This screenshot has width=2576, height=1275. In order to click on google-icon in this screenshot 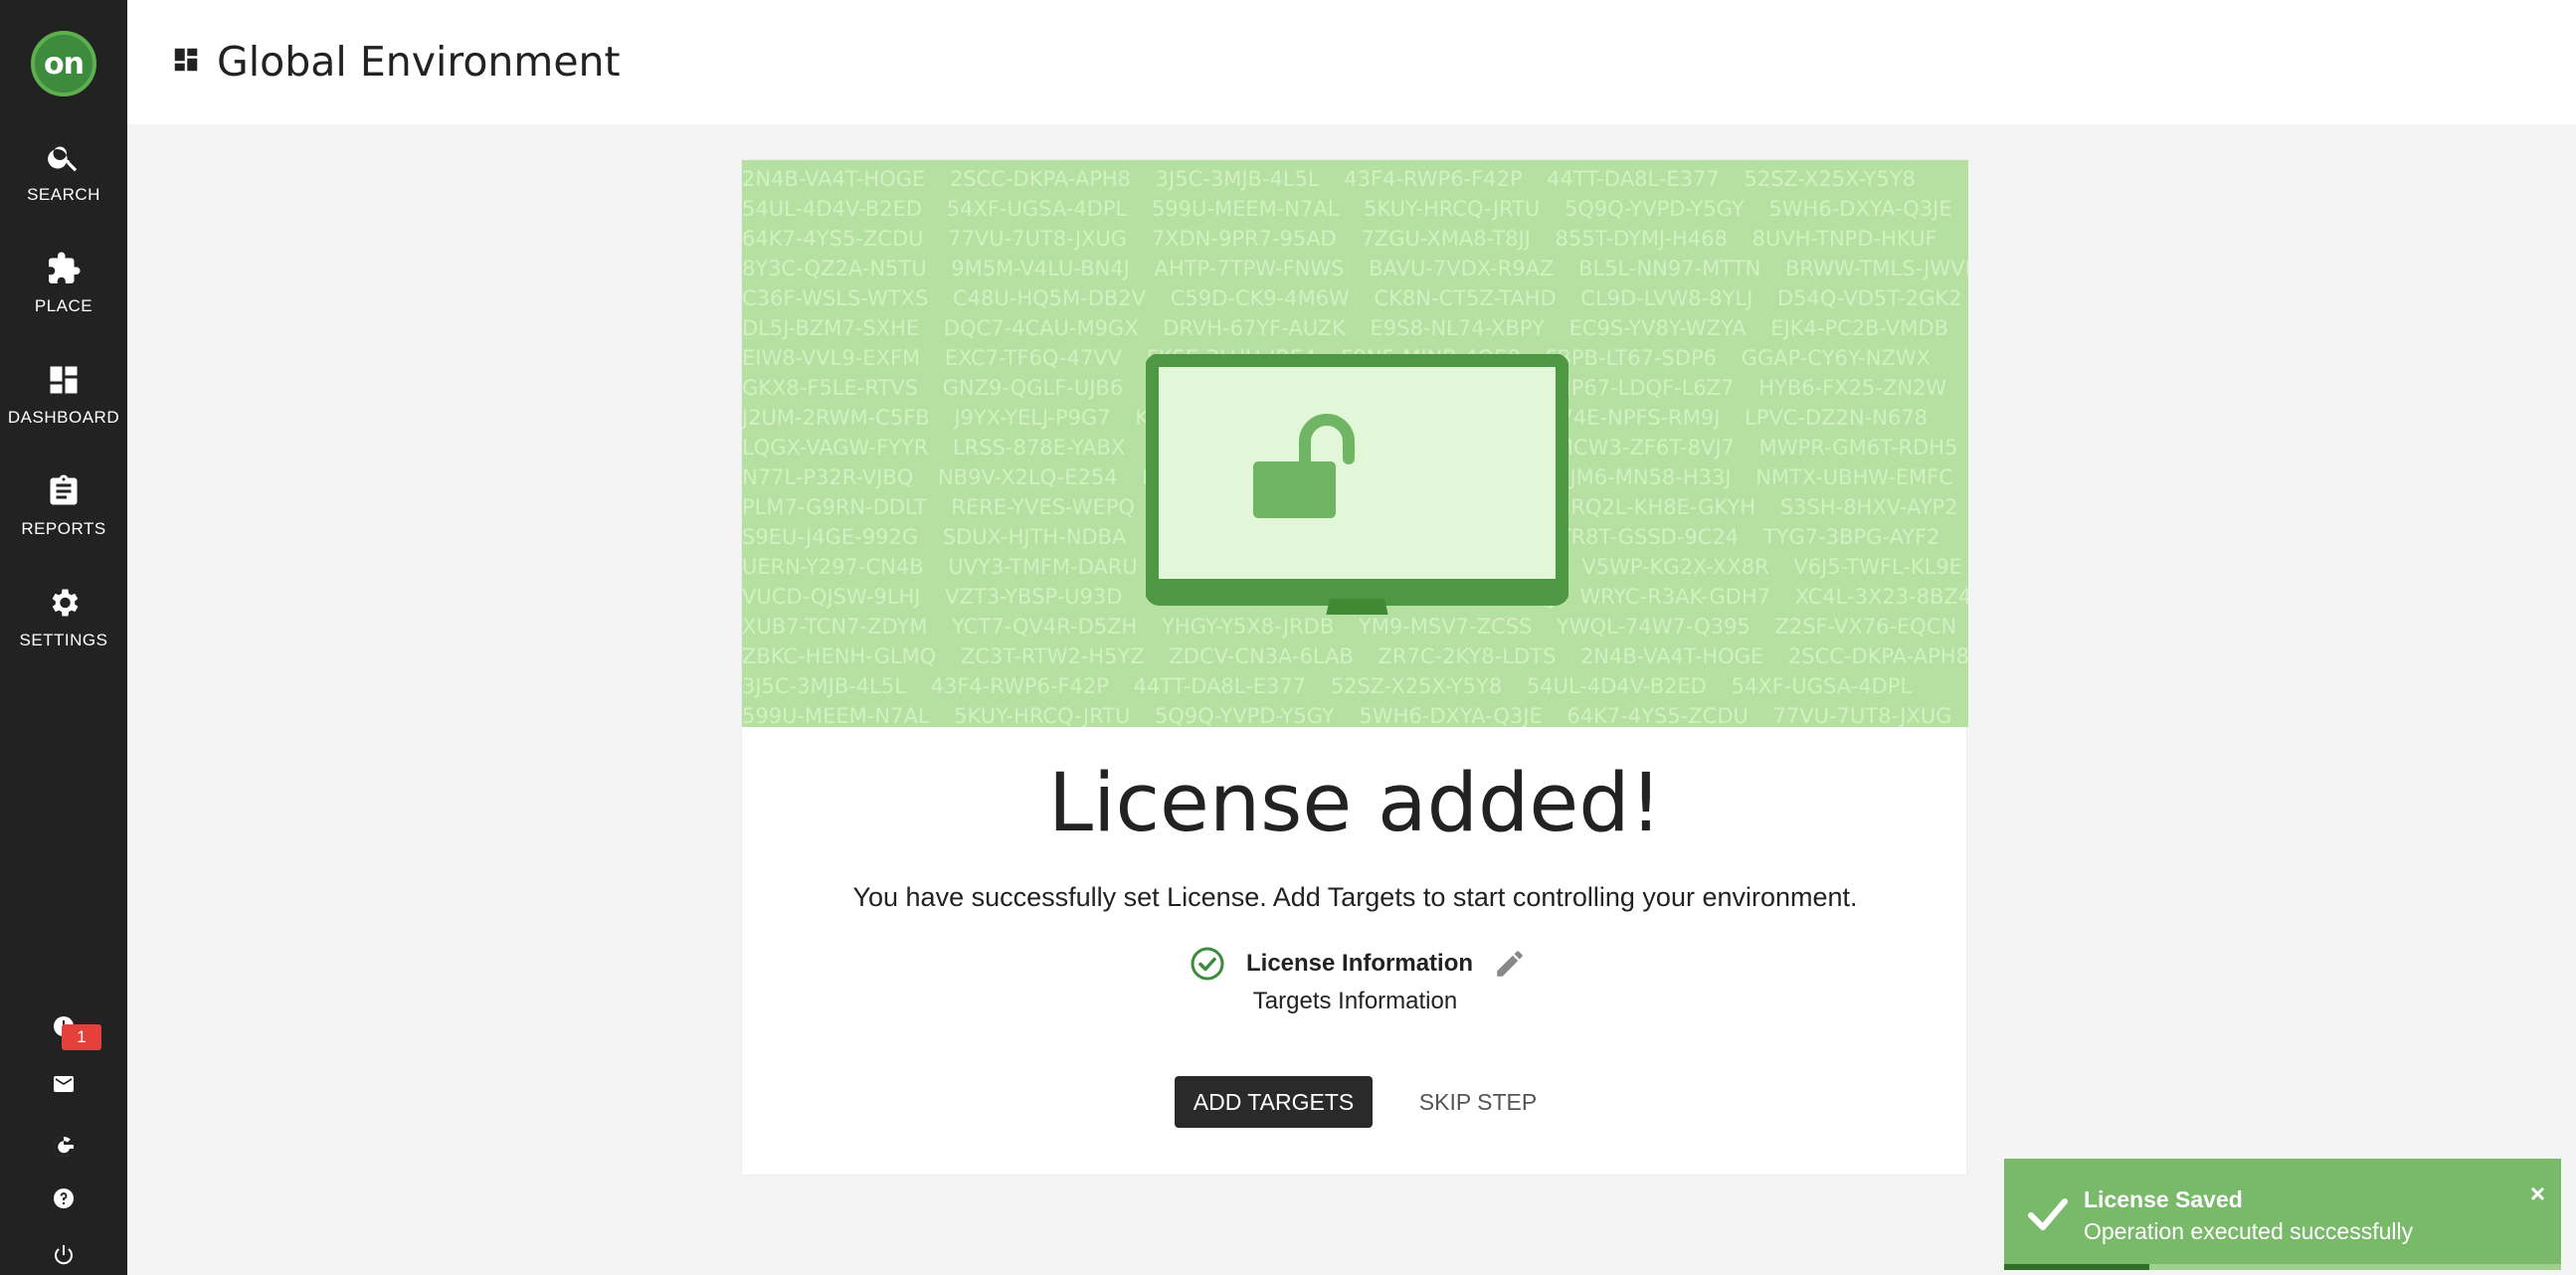, I will do `click(64, 1147)`.